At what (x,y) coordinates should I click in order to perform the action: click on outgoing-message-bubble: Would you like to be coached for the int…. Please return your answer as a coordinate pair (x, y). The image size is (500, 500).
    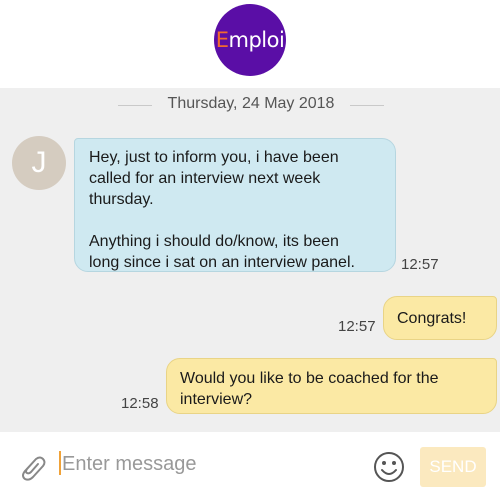
    Looking at the image, I should click on (331, 386).